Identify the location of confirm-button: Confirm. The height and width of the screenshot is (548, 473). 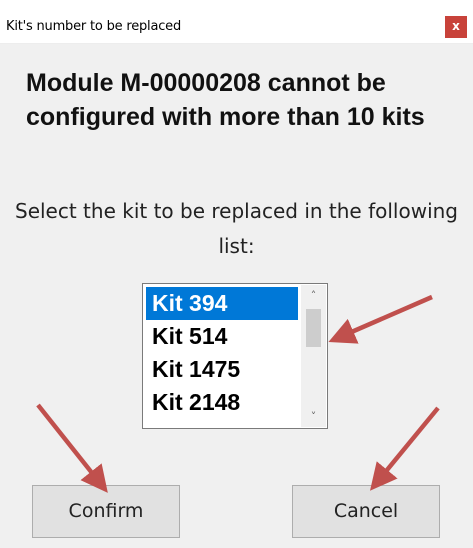
(106, 511).